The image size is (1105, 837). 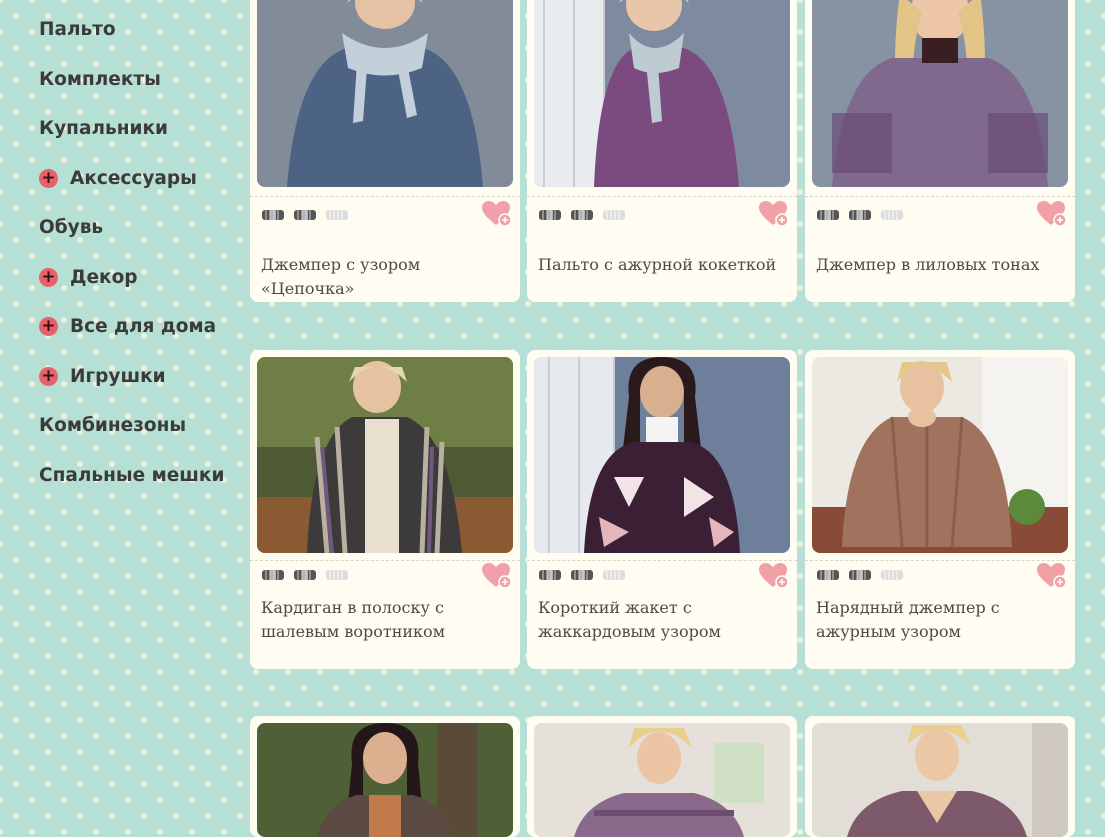 I want to click on category-overalls: Комбинезоны, so click(x=112, y=425).